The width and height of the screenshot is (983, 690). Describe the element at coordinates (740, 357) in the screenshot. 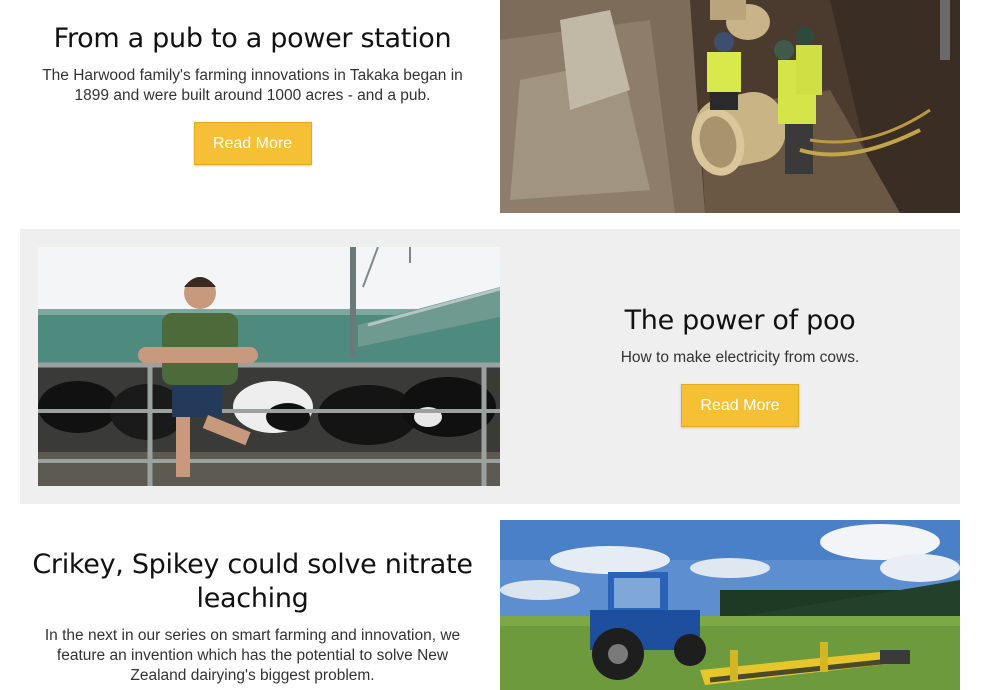

I see `article-description: How to make electricity from cows.` at that location.